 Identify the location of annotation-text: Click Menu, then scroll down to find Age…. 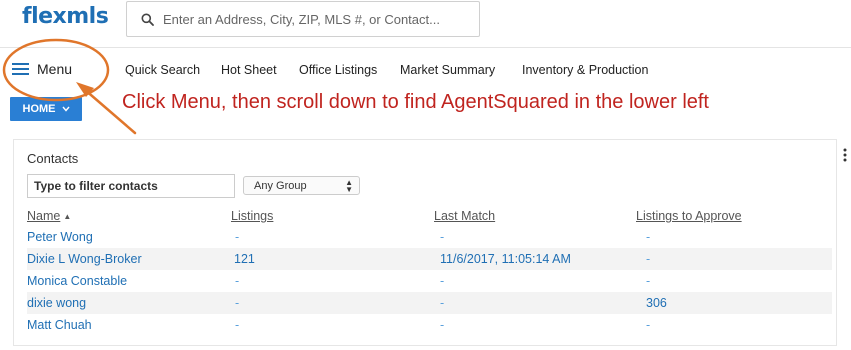
(415, 102).